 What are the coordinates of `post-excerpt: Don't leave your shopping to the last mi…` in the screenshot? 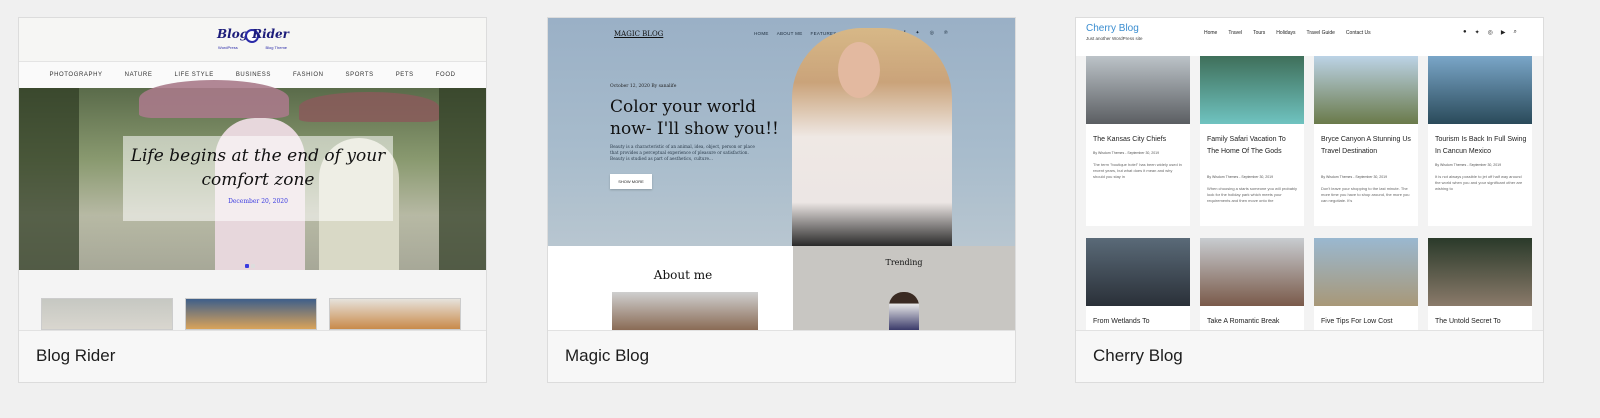 It's located at (1365, 194).